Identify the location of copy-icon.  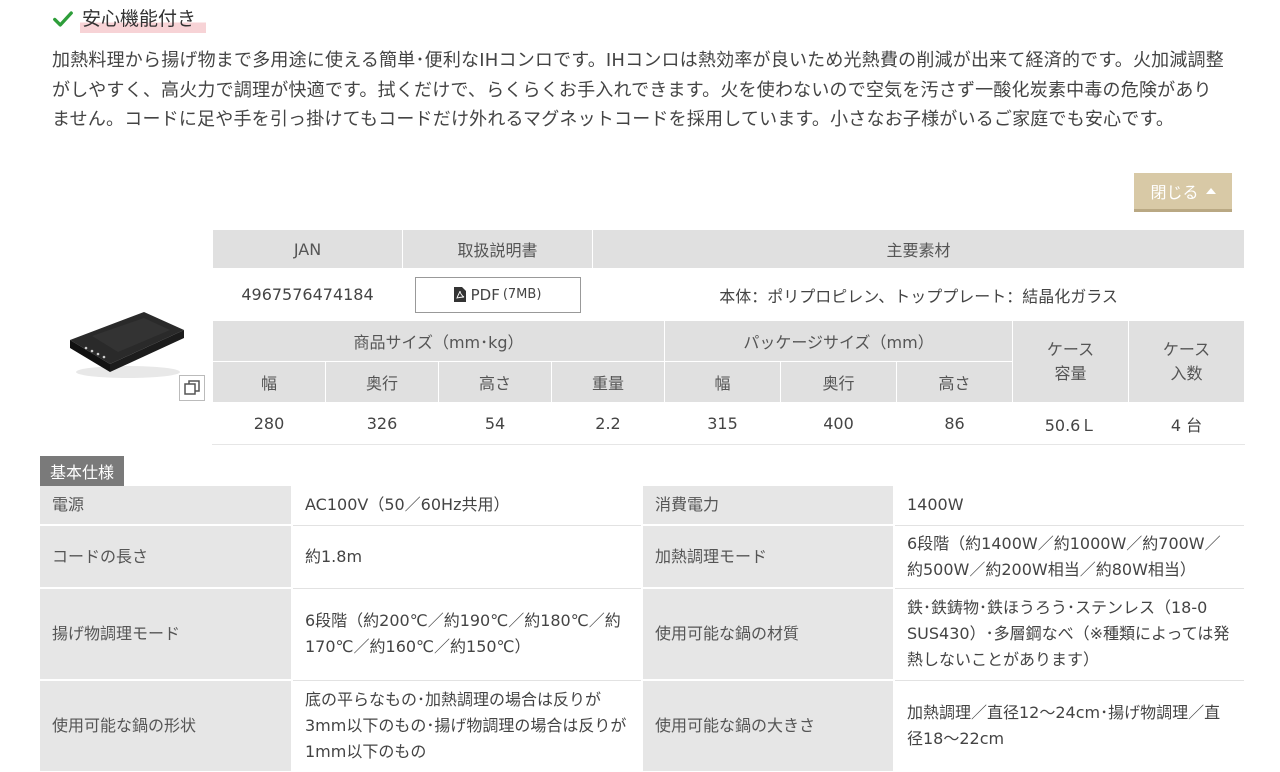
(192, 387).